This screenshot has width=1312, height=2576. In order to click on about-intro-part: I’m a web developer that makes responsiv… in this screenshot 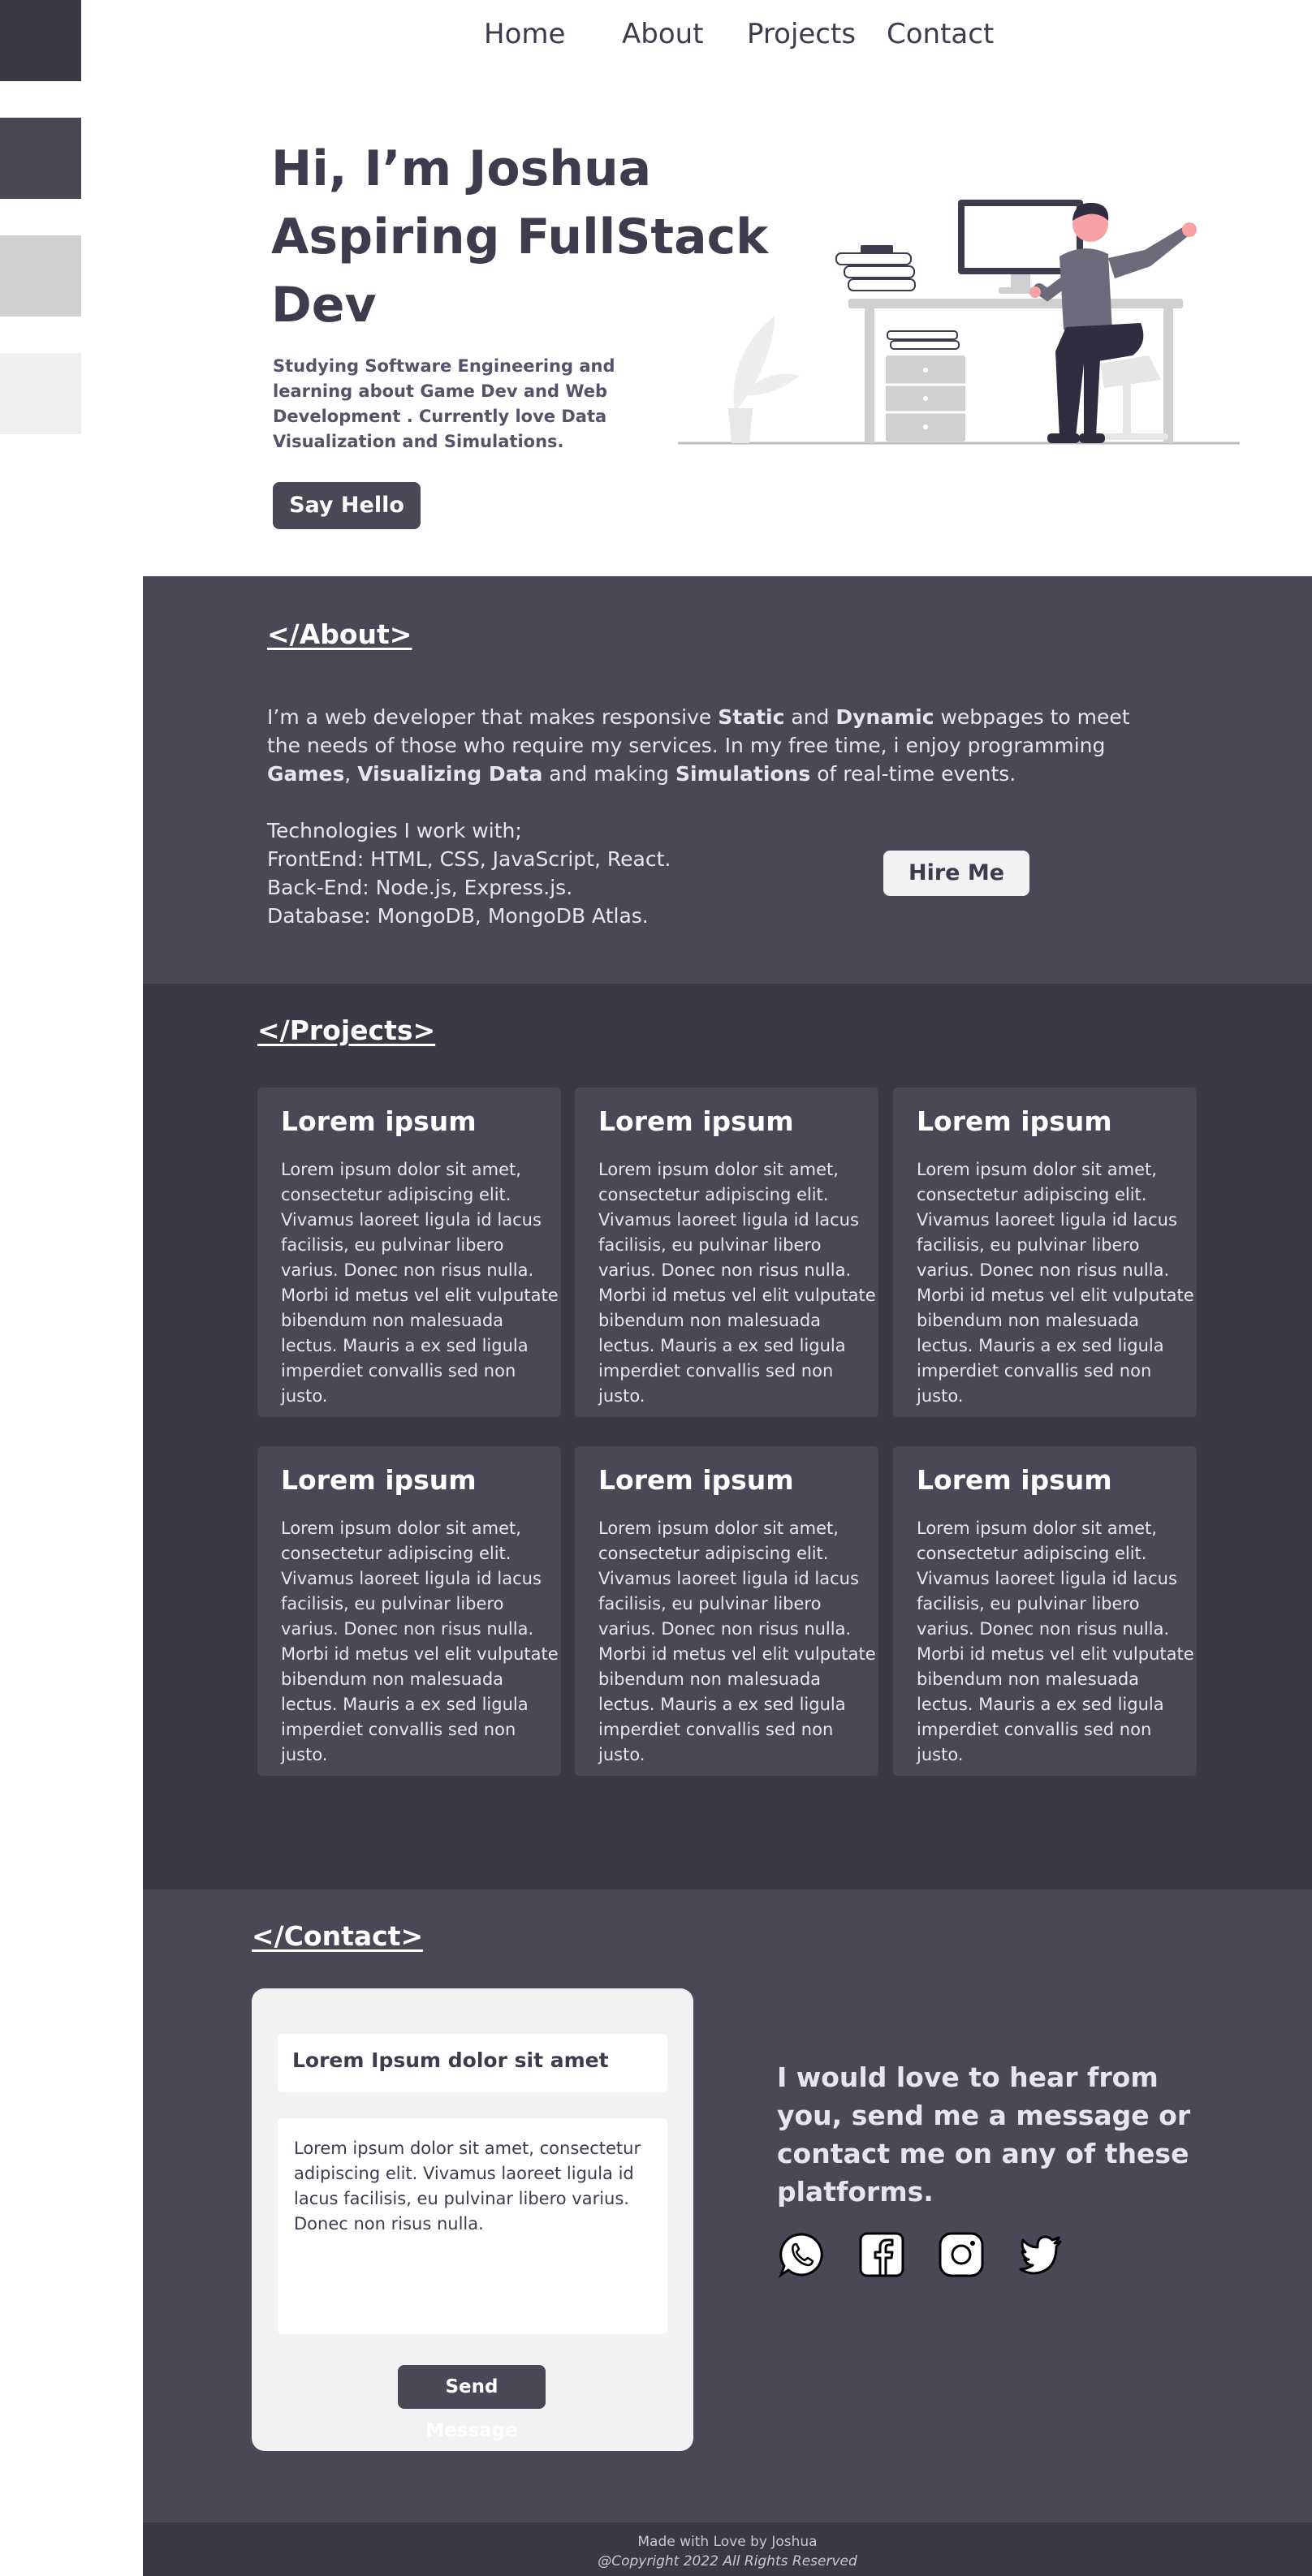, I will do `click(493, 717)`.